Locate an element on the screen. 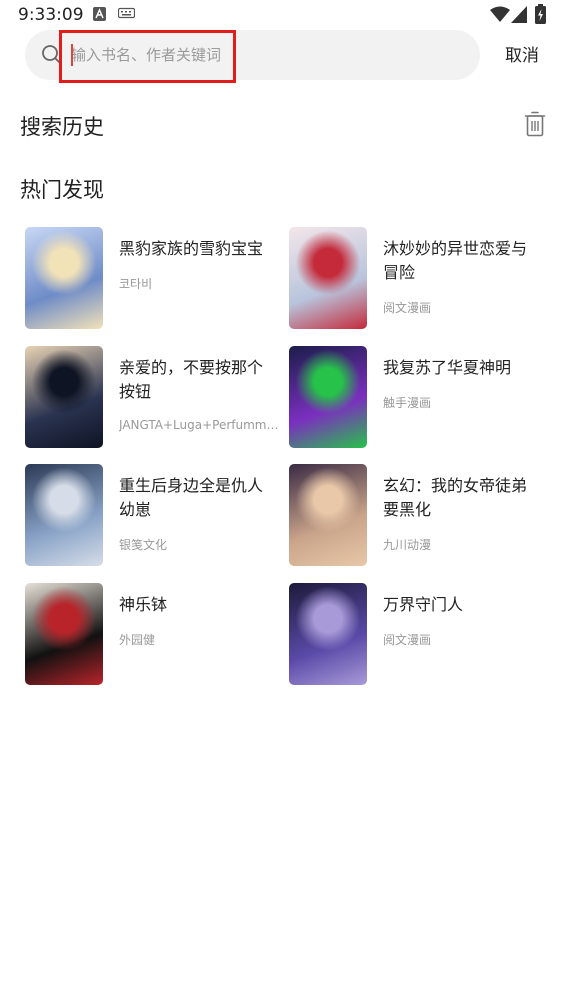 The height and width of the screenshot is (1004, 565). book-title: 沐妙妙的异世恋爱与冒险 is located at coordinates (455, 260).